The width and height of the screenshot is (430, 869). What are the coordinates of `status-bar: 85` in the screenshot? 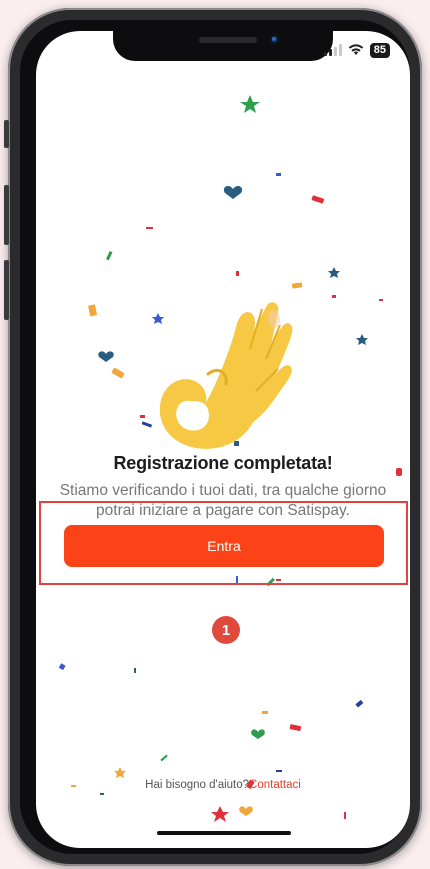 It's located at (356, 50).